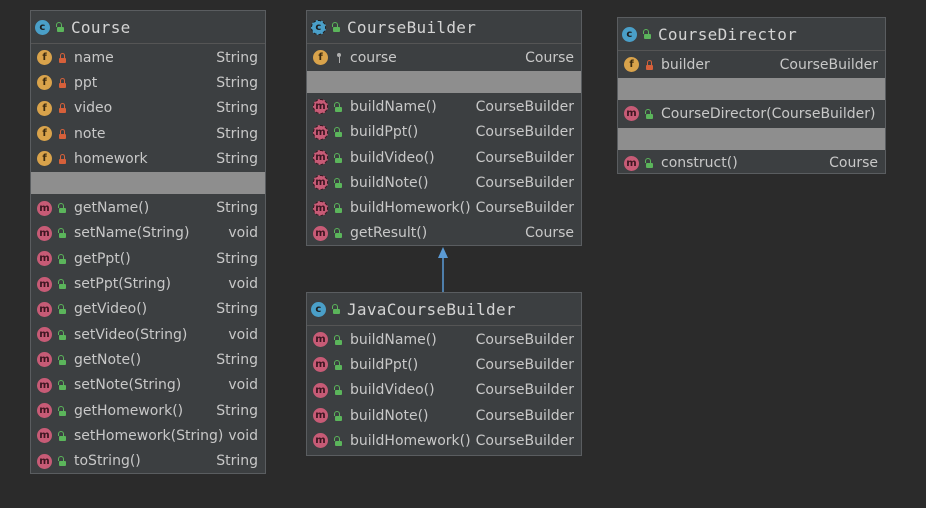  Describe the element at coordinates (443, 269) in the screenshot. I see `inheritance-arrow` at that location.